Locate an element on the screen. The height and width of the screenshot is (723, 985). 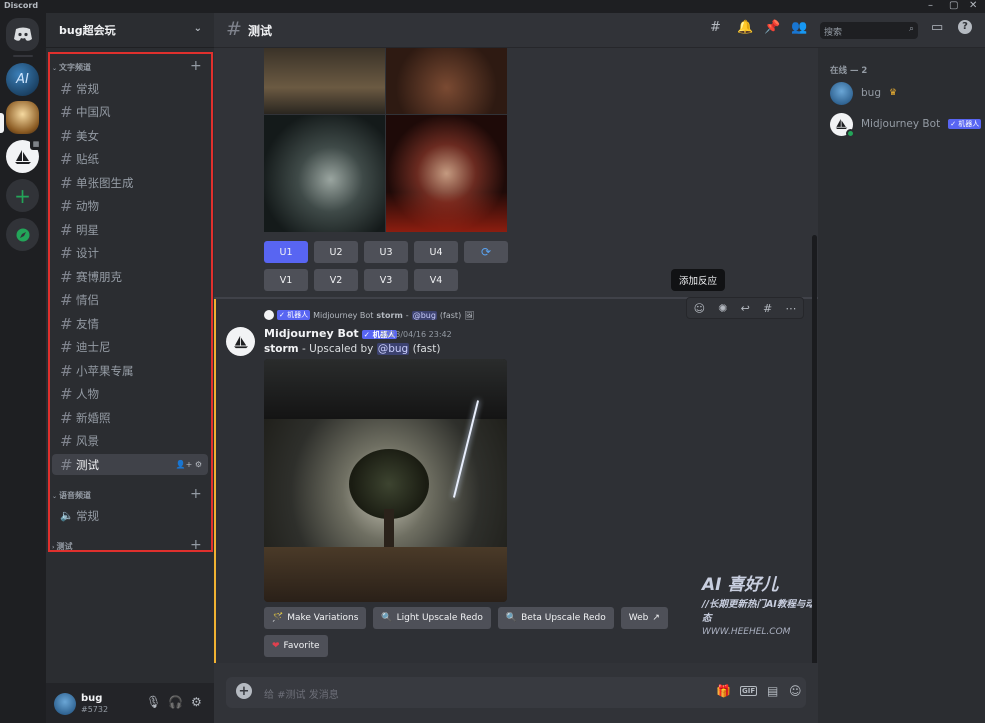
channel-item: # 中国风 is located at coordinates (130, 111).